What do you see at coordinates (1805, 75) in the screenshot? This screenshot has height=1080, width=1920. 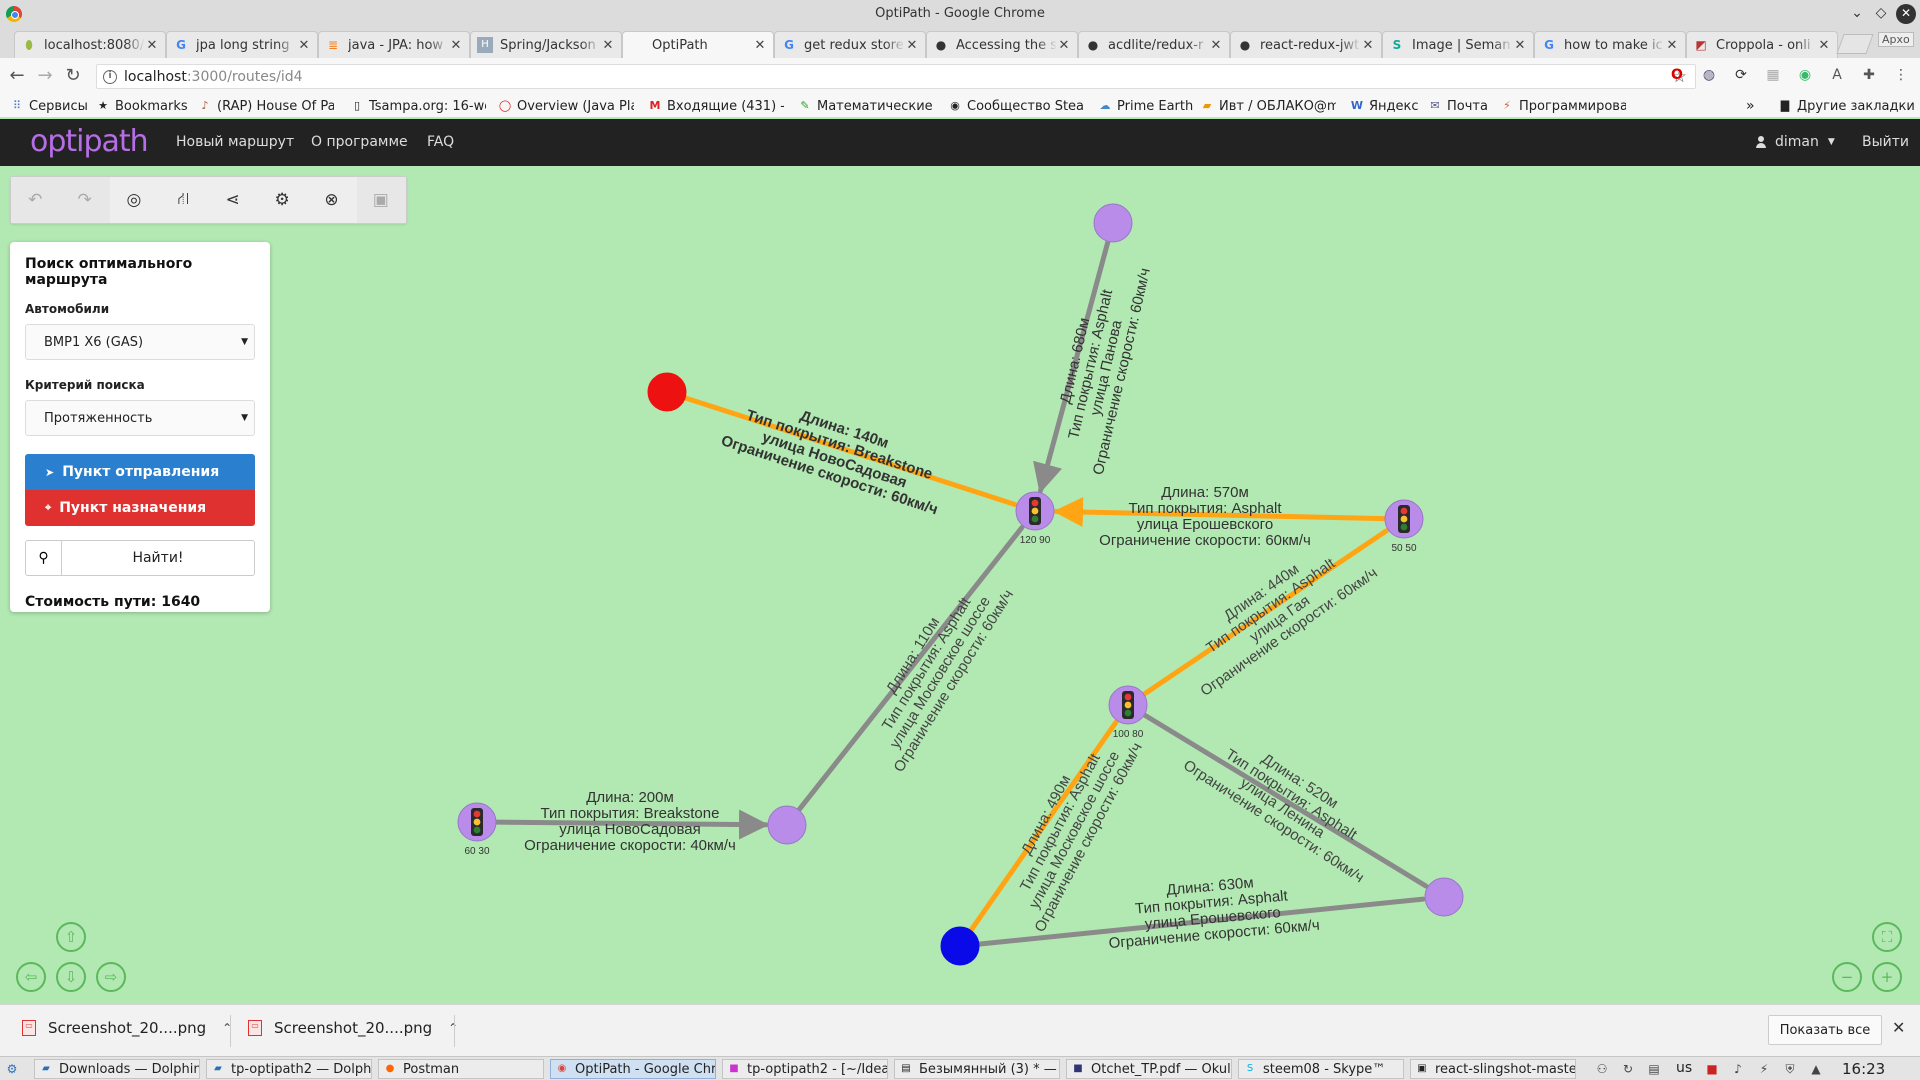 I see `extension-icon: ◉` at bounding box center [1805, 75].